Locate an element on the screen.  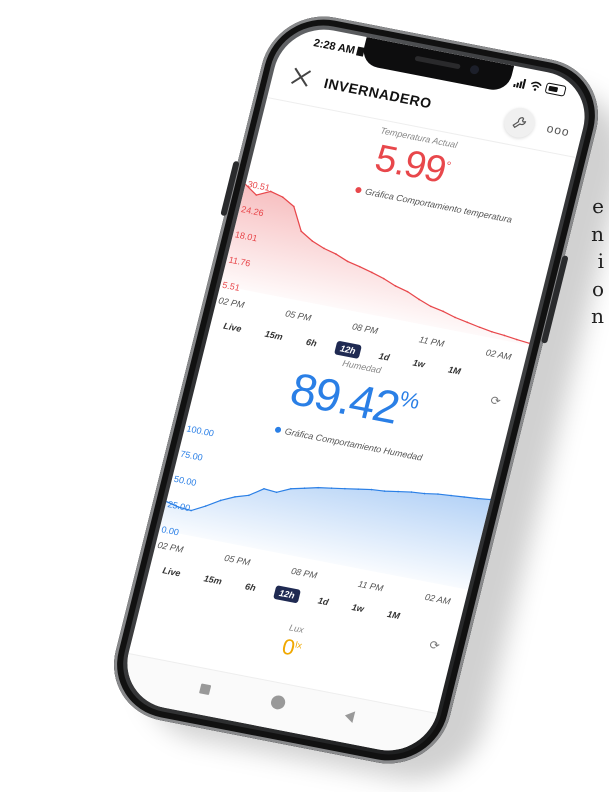
wrench-icon is located at coordinates (519, 123).